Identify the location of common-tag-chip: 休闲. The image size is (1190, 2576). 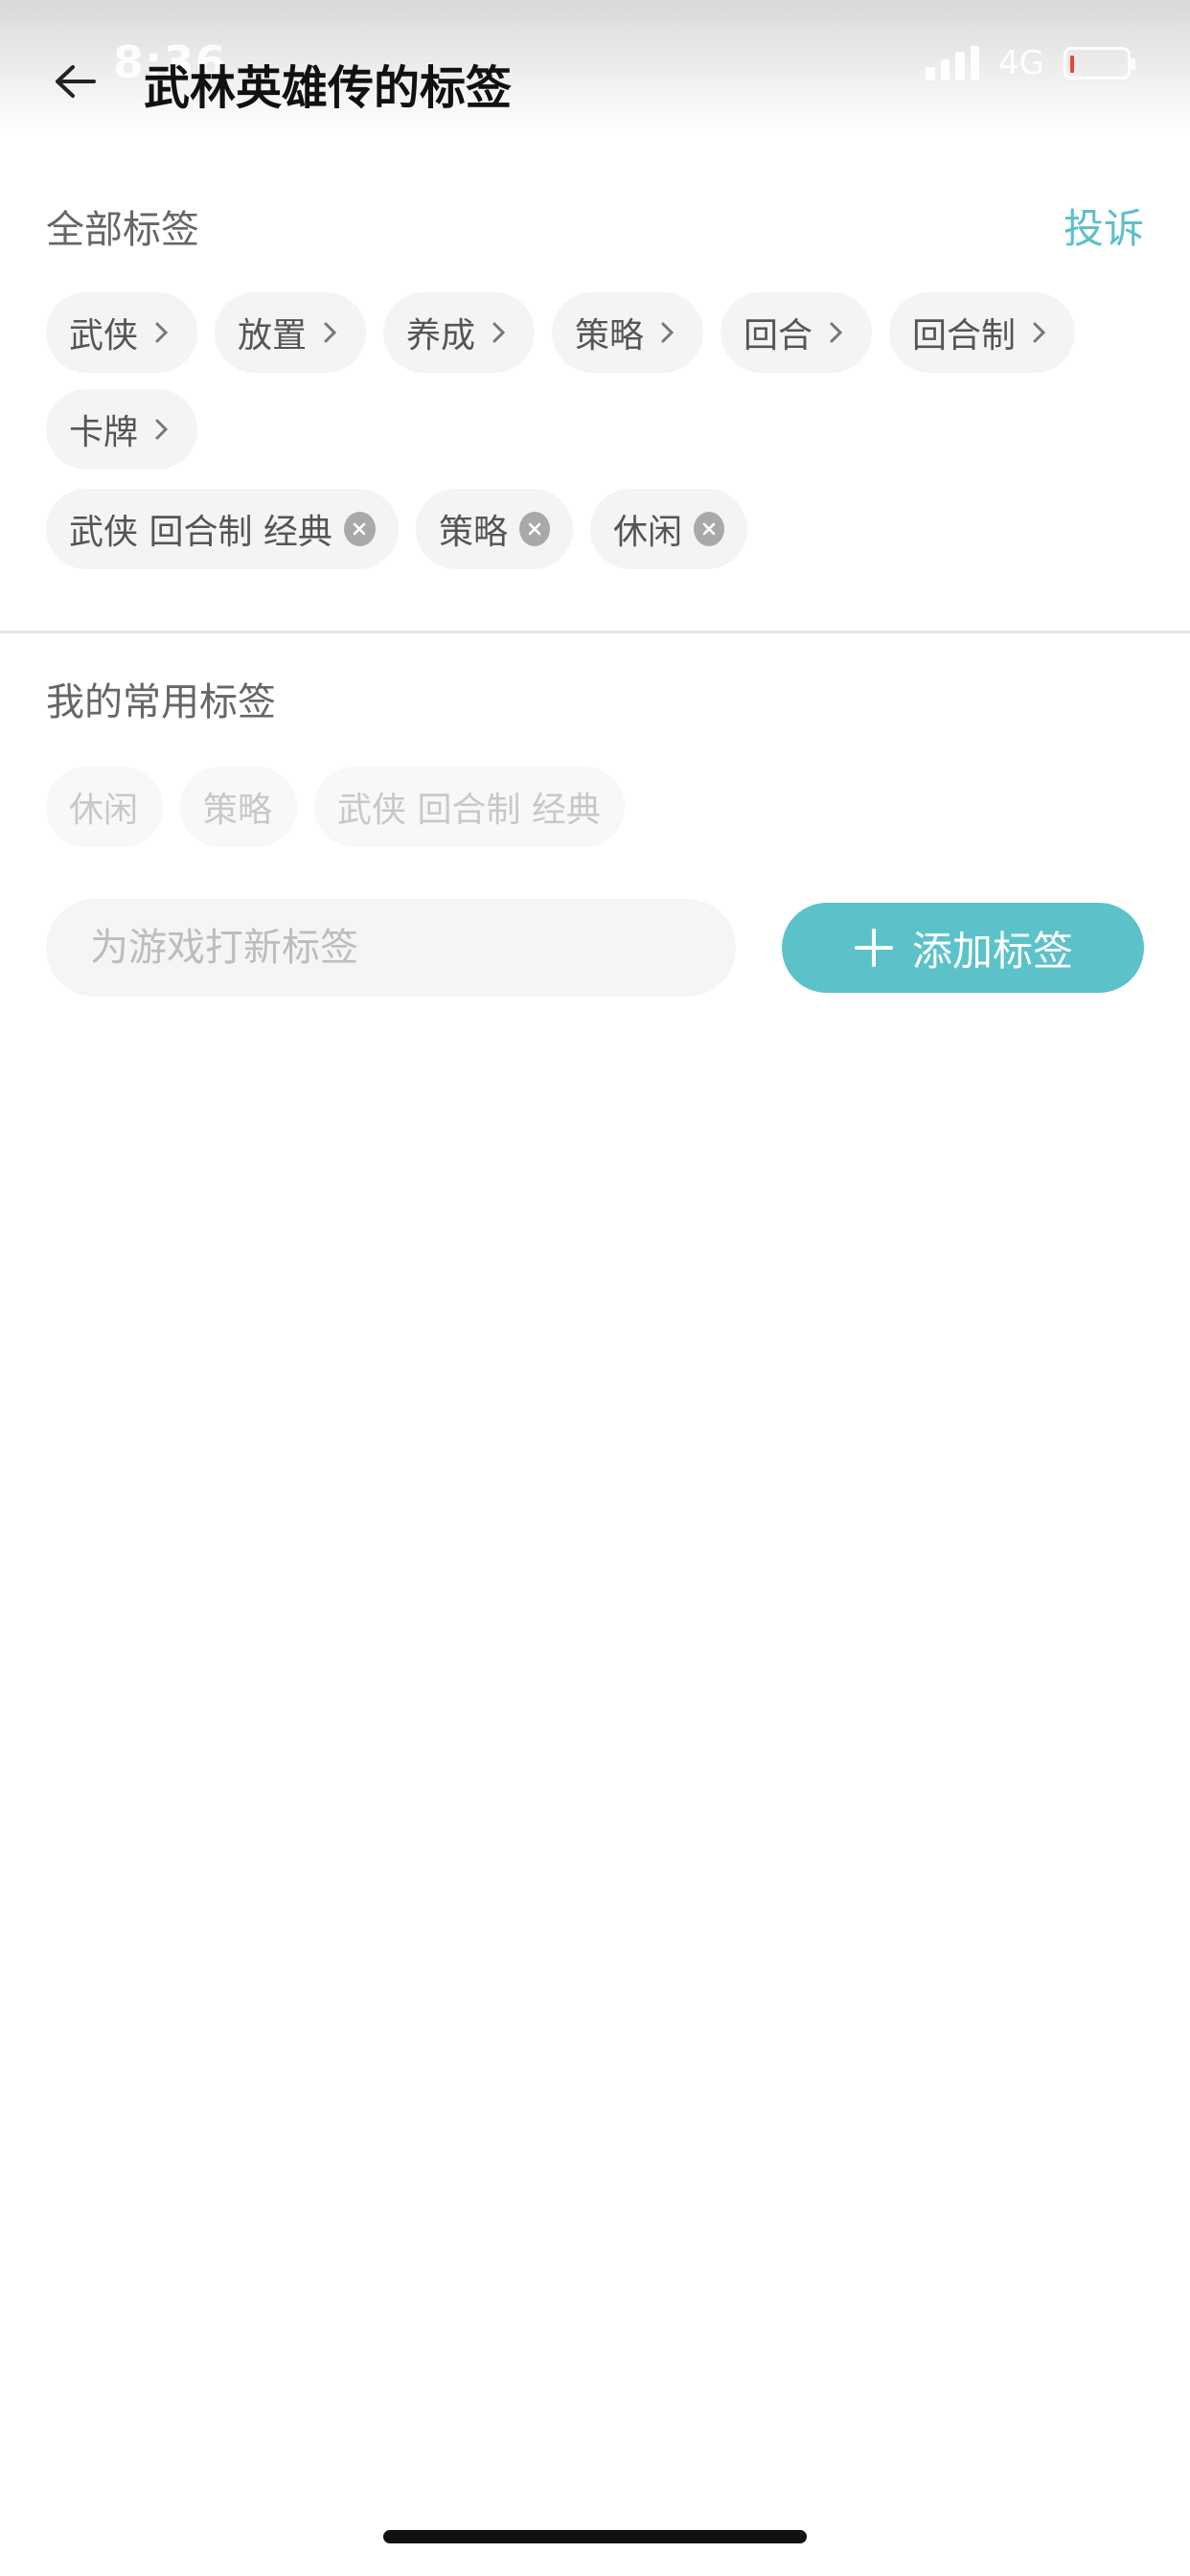
(105, 807).